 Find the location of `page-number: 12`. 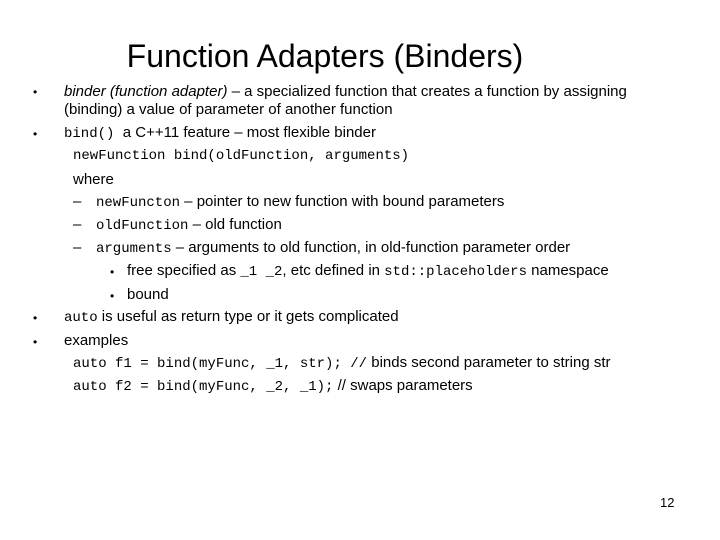

page-number: 12 is located at coordinates (667, 502).